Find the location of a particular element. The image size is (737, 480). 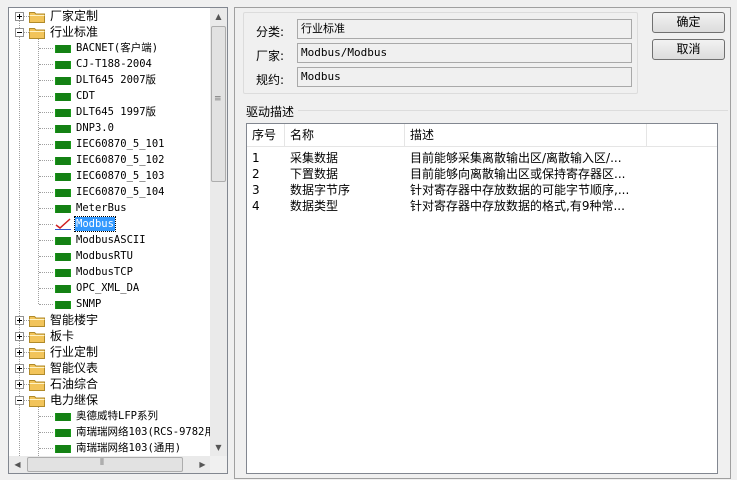

tree-driver-item: DNP3.0 is located at coordinates (110, 128).